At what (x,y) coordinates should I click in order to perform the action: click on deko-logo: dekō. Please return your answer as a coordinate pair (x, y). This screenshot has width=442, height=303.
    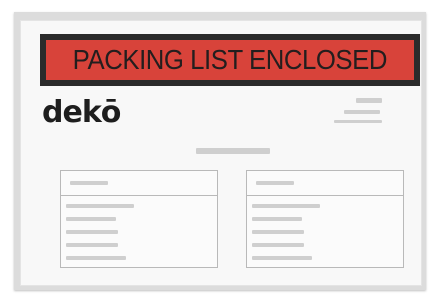
    Looking at the image, I should click on (81, 112).